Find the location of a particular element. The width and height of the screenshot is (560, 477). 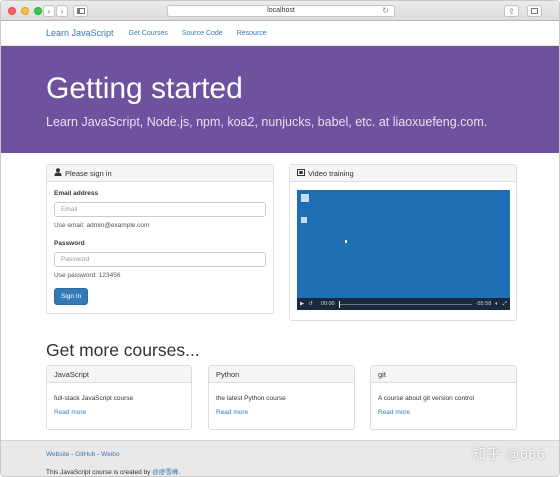

video-controls: ▶ ↺ 00:00 -55:58 🔈︎ ⤢ is located at coordinates (403, 304).